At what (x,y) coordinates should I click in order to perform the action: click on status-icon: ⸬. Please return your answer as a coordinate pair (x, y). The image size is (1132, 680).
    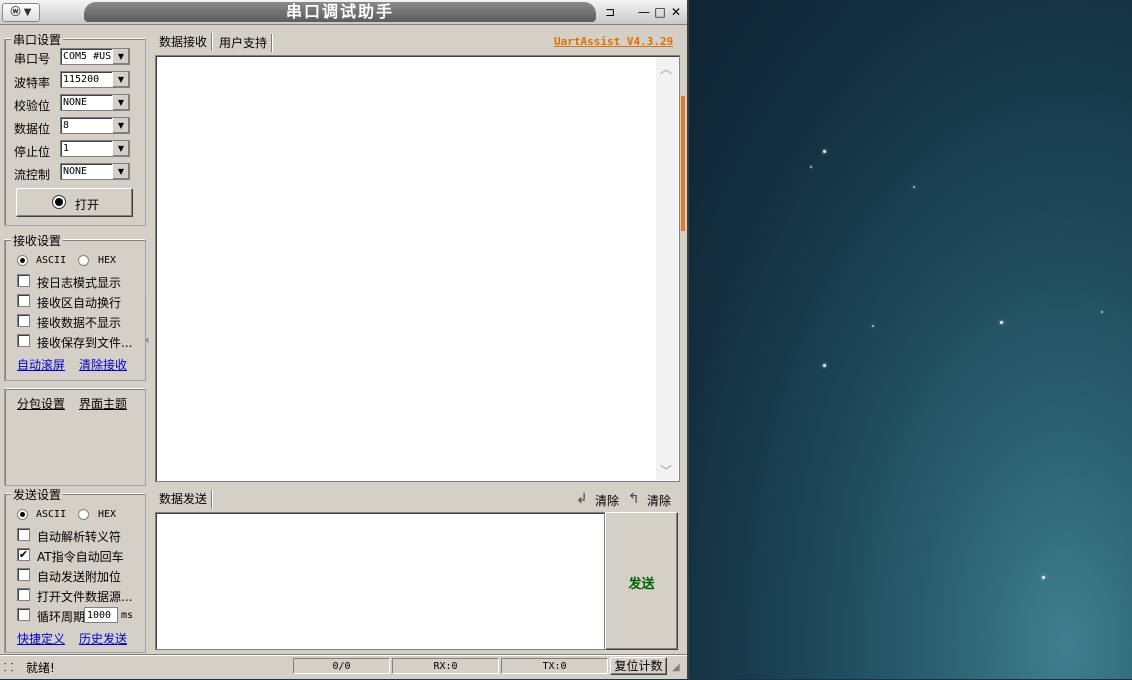
    Looking at the image, I should click on (9, 667).